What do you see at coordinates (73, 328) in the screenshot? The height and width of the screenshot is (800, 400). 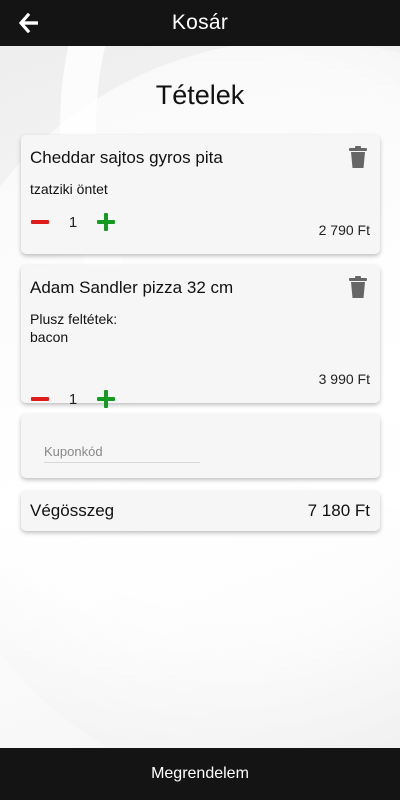 I see `item-extras: Plusz feltétek: bacon` at bounding box center [73, 328].